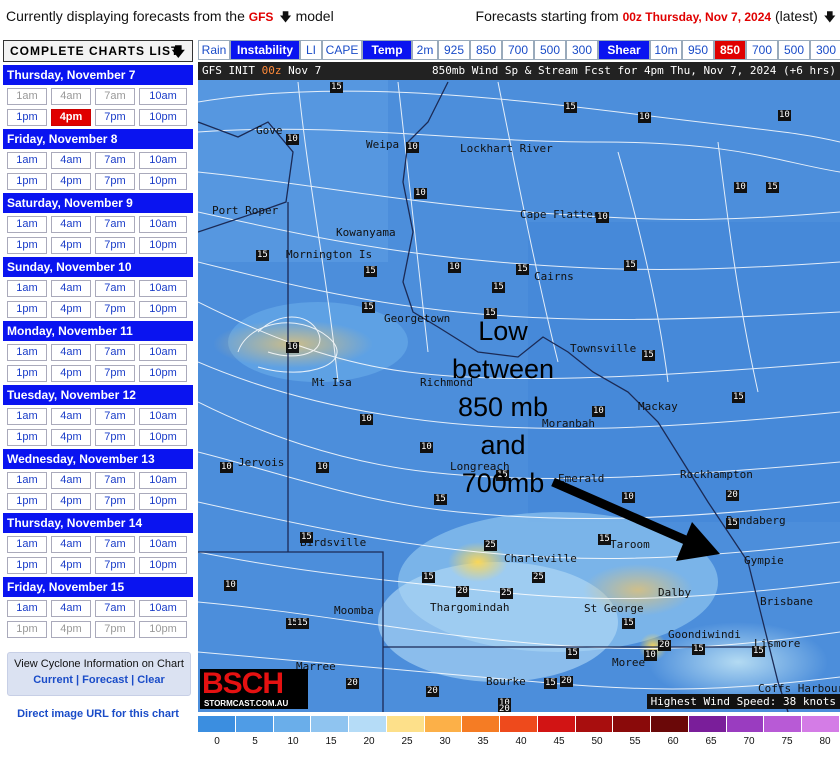 The image size is (840, 768). I want to click on start-dropdown-icon: 🡇, so click(830, 17).